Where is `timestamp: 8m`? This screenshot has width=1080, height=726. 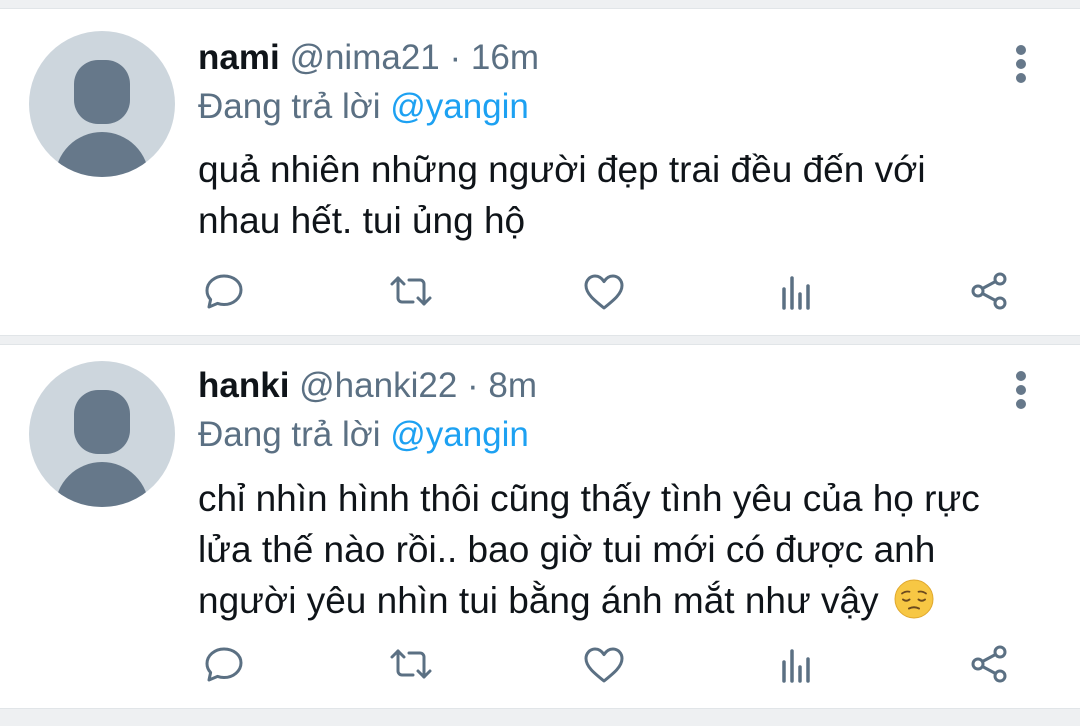
timestamp: 8m is located at coordinates (512, 385).